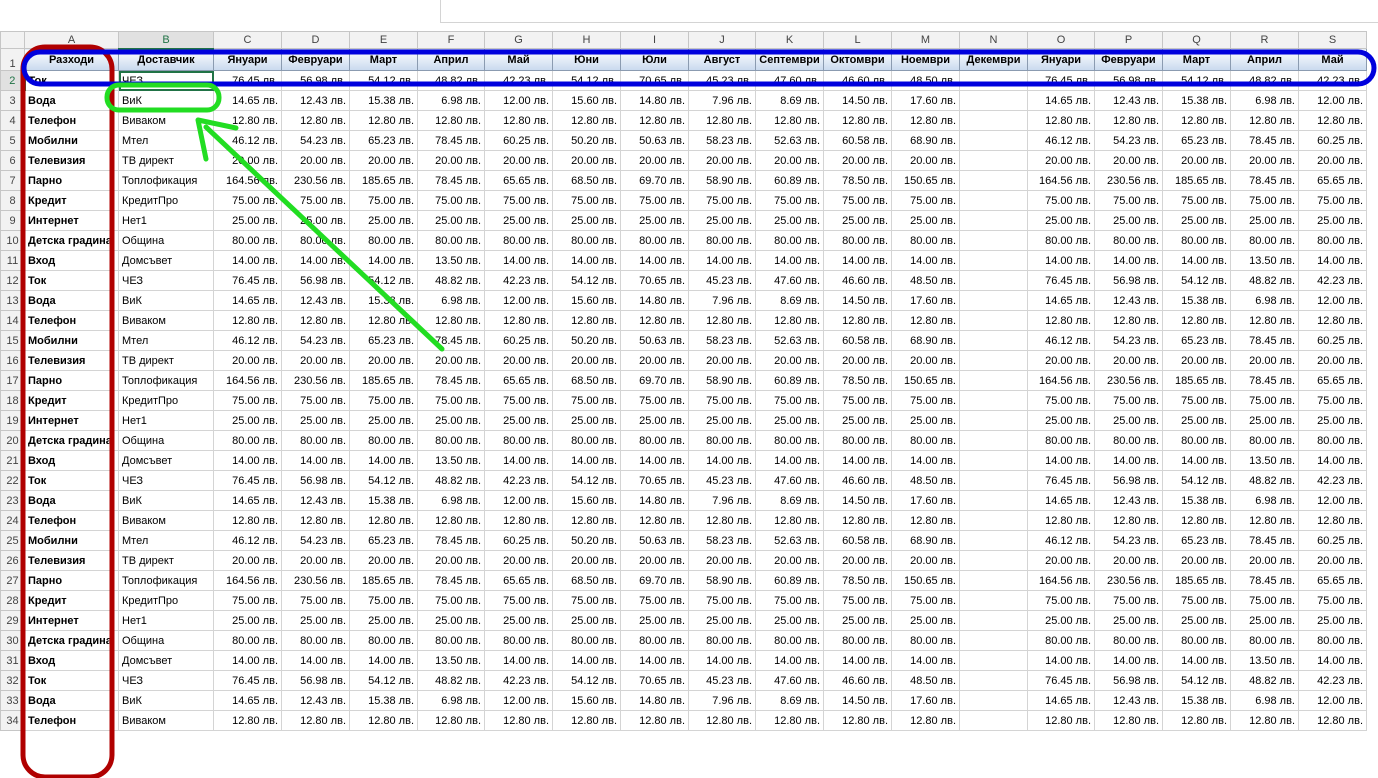 The height and width of the screenshot is (778, 1378). What do you see at coordinates (315, 540) in the screenshot?
I see `amount-cell: 54.23 лв.` at bounding box center [315, 540].